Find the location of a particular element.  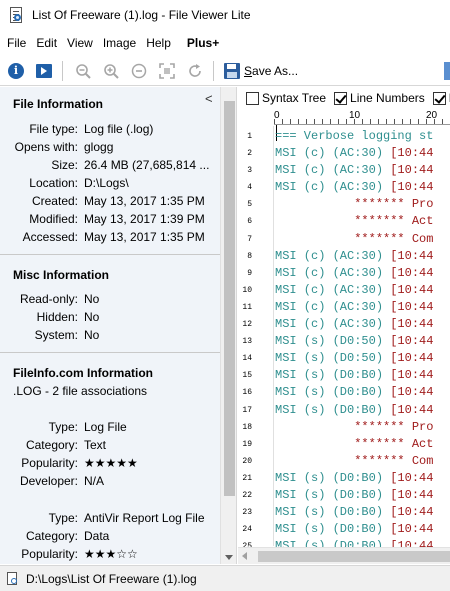

log-line: 3 MSI (c) (AC:30) [10:44 is located at coordinates (344, 170).